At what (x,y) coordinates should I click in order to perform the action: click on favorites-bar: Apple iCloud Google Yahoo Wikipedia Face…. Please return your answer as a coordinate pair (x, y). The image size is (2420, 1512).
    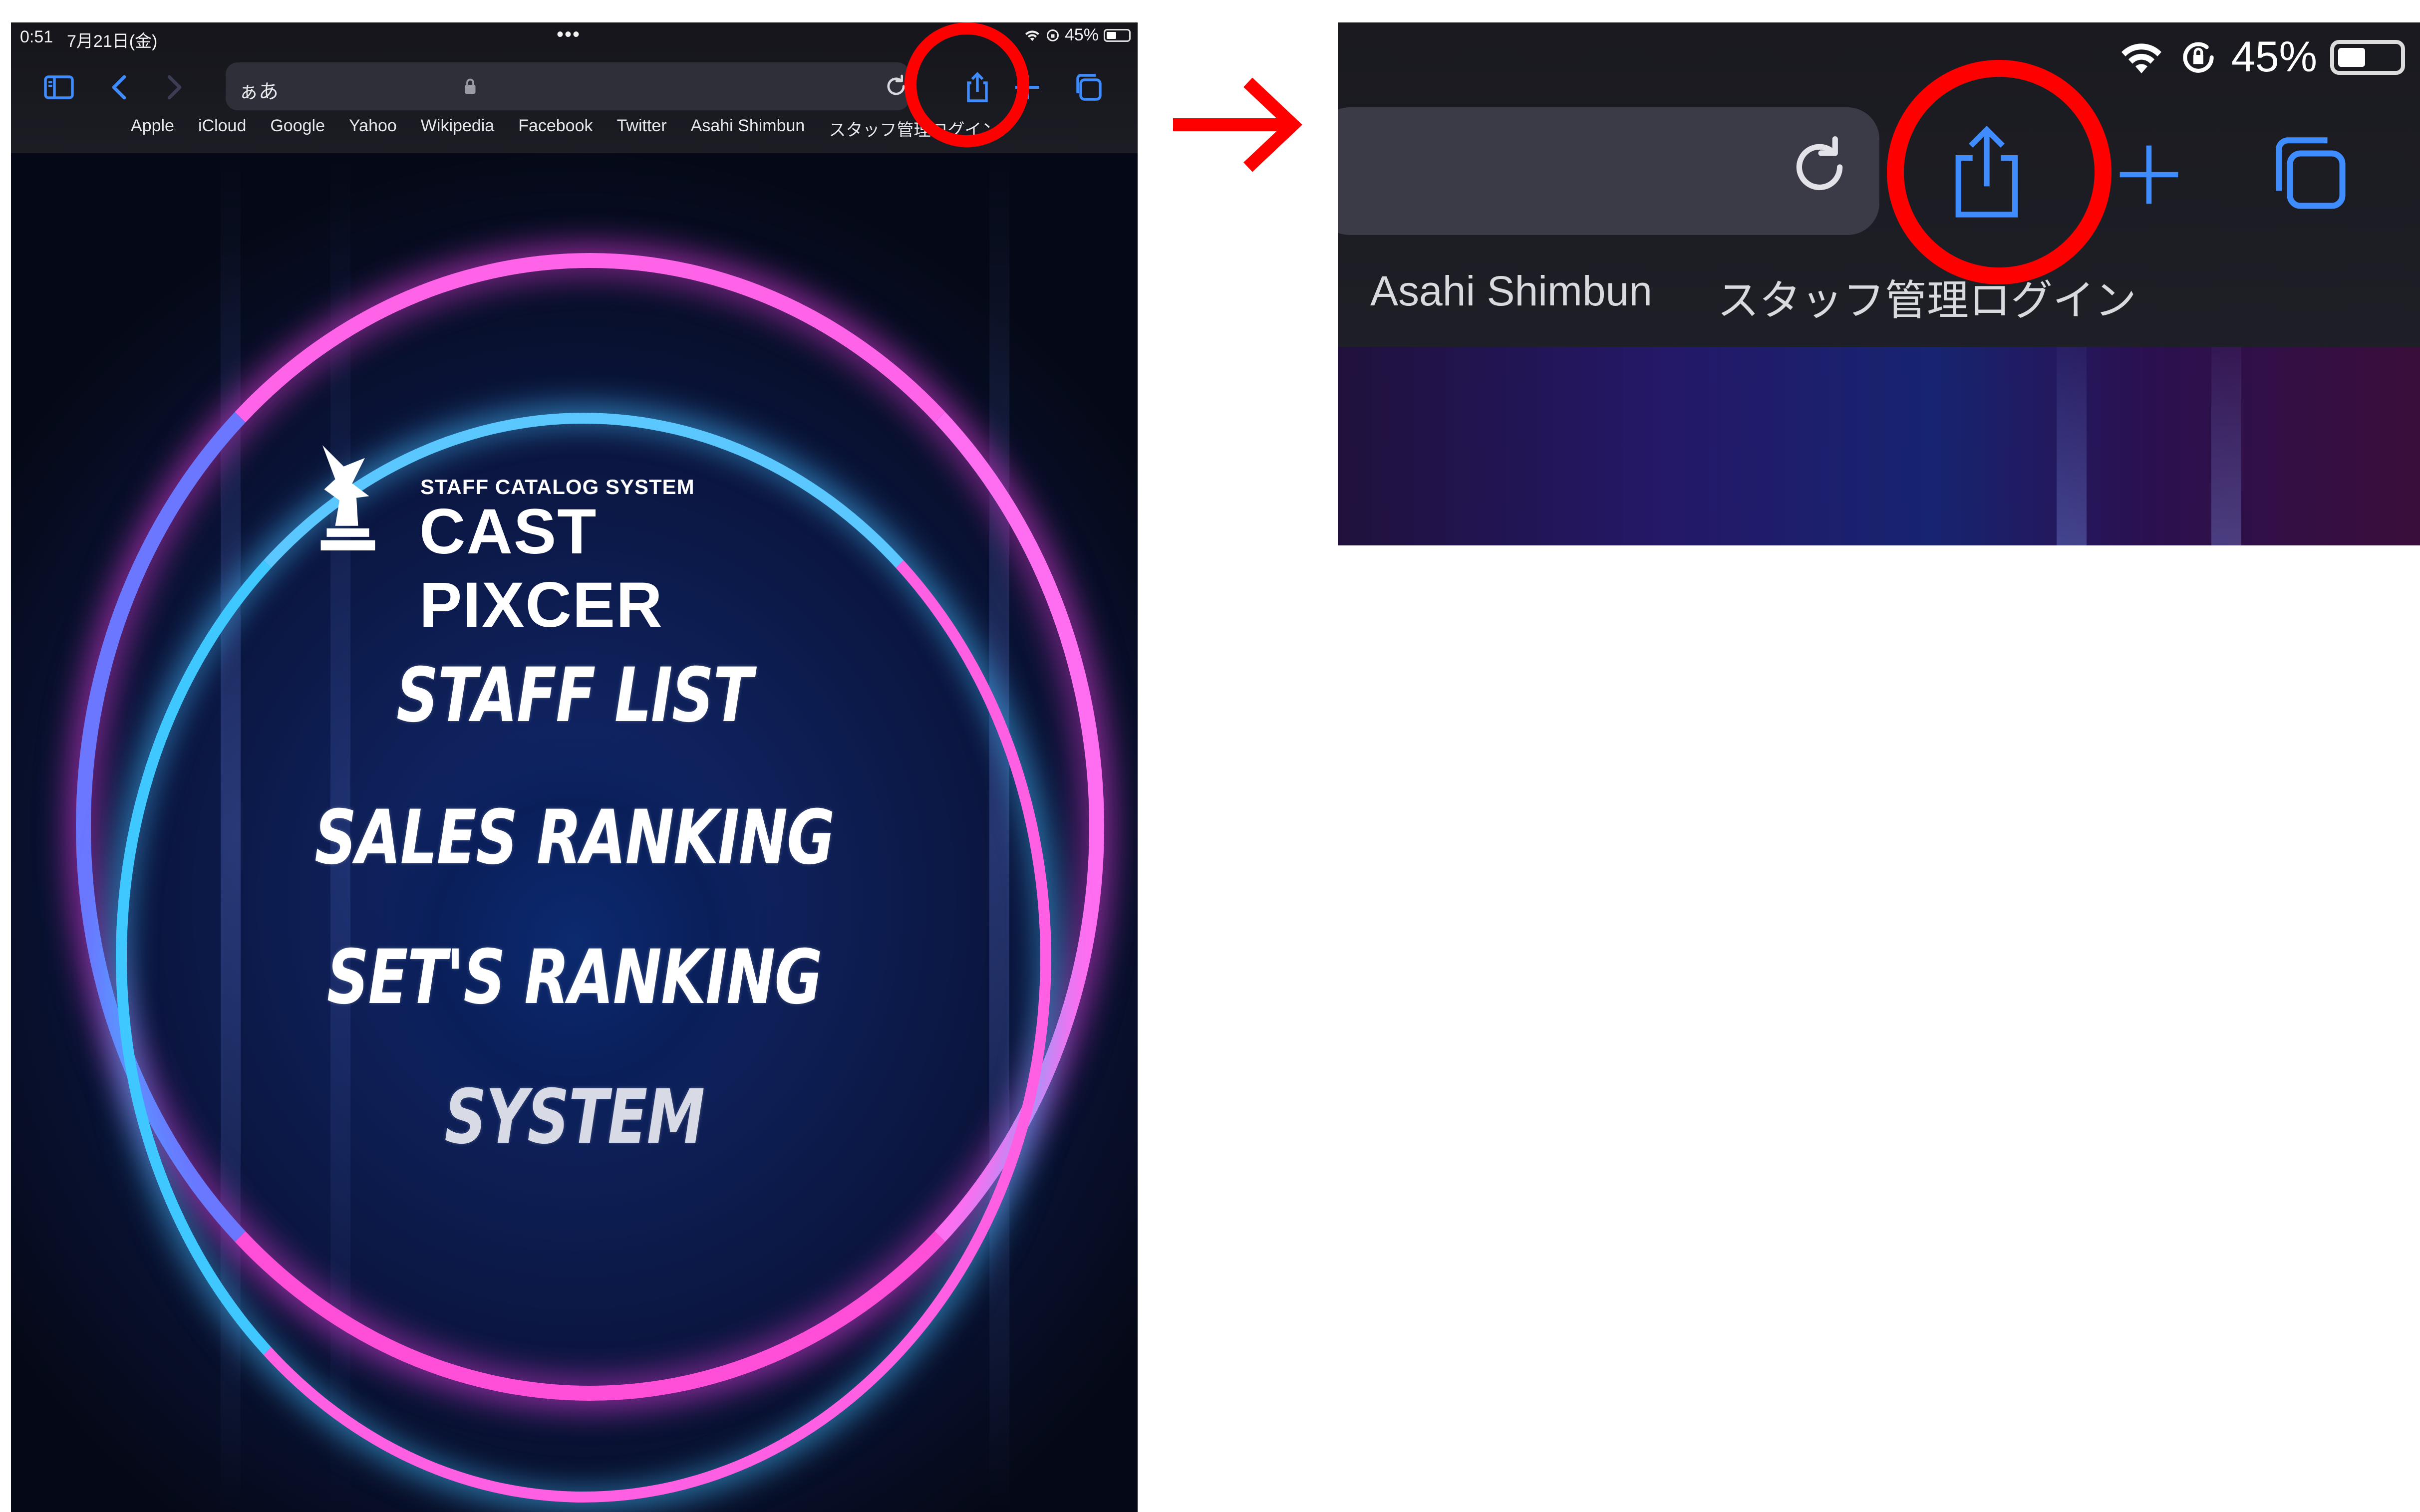
    Looking at the image, I should click on (564, 128).